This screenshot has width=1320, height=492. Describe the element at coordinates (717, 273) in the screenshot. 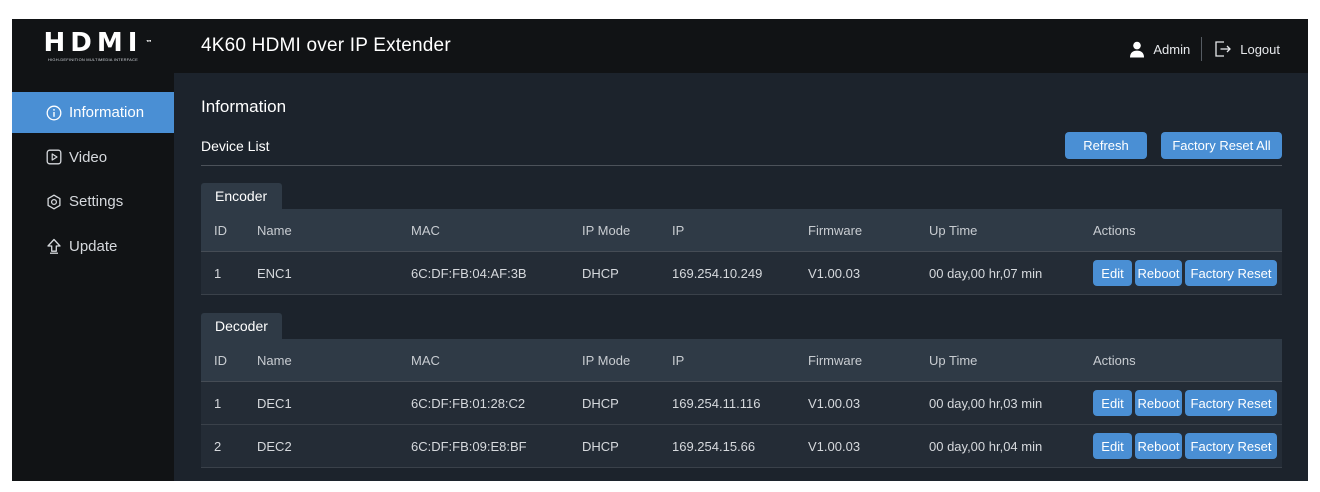

I see `cell-ip: 169.254.10.249` at that location.